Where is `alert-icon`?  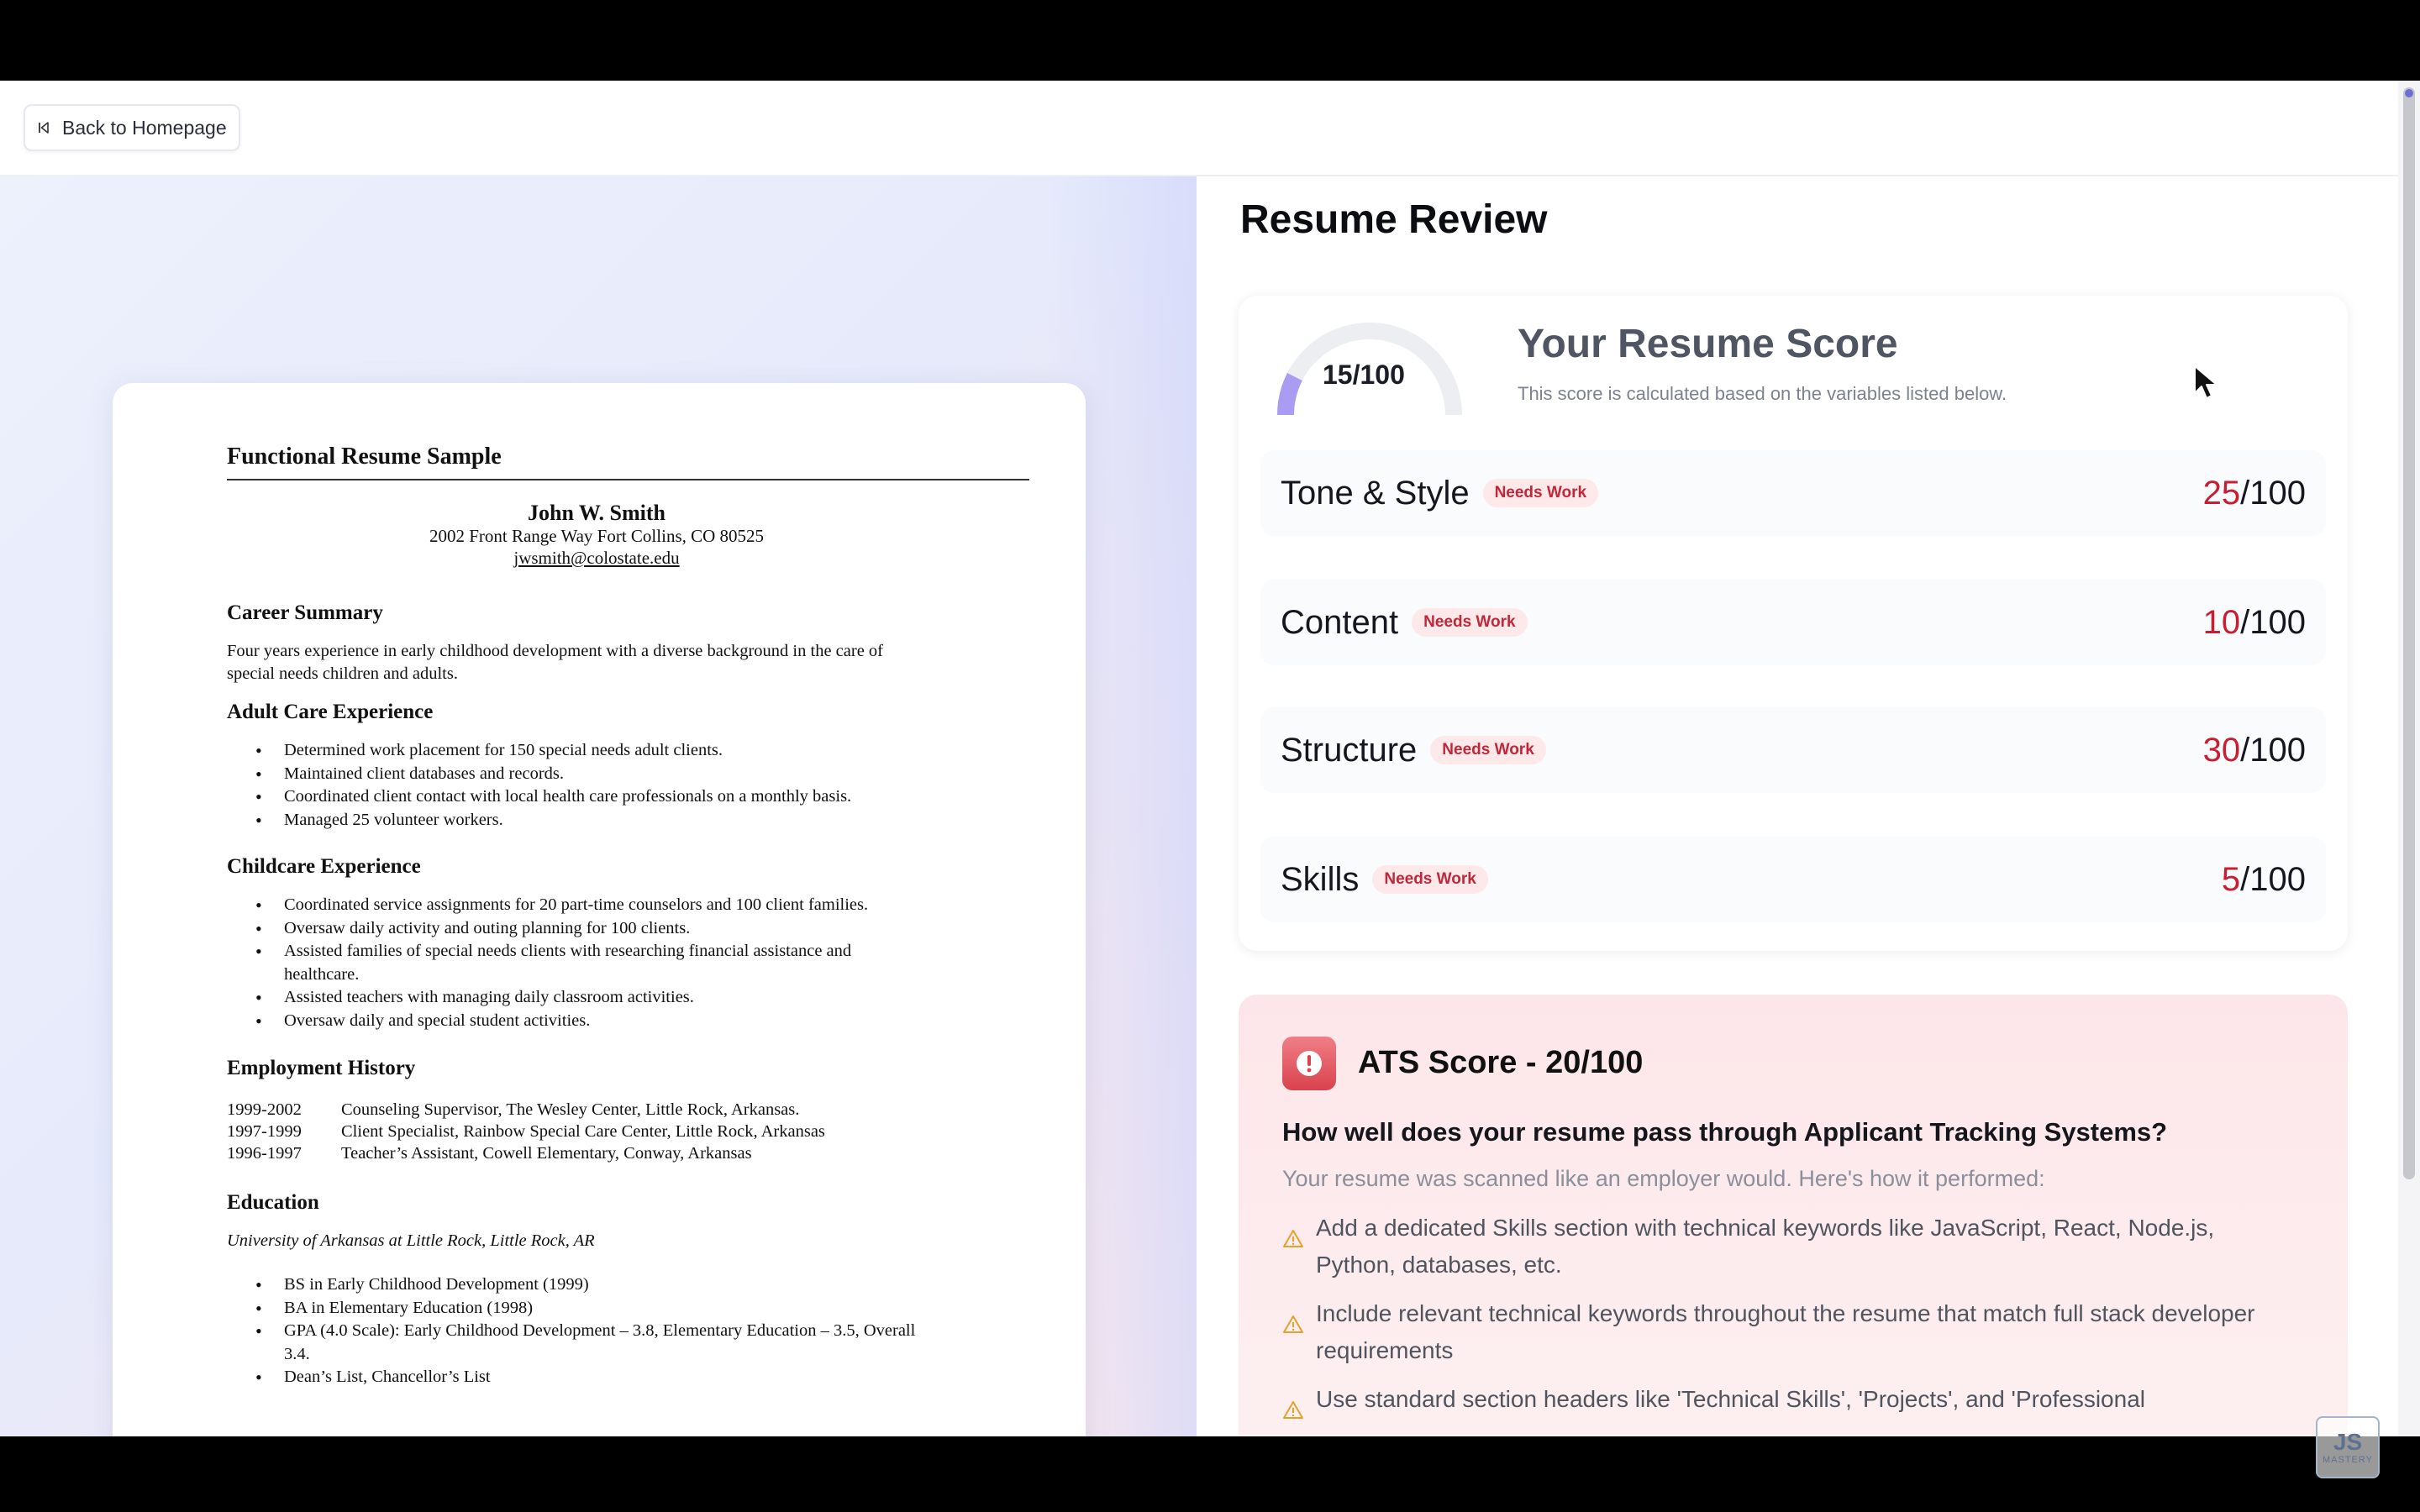
alert-icon is located at coordinates (1309, 1063).